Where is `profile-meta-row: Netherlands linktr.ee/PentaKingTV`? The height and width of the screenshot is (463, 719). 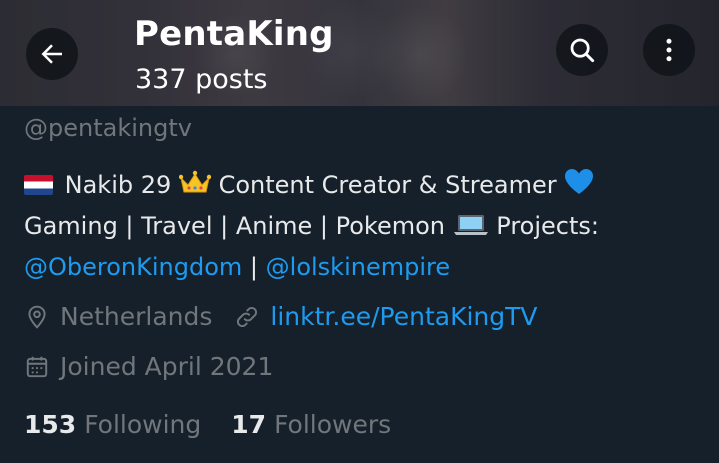 profile-meta-row: Netherlands linktr.ee/PentaKingTV is located at coordinates (281, 316).